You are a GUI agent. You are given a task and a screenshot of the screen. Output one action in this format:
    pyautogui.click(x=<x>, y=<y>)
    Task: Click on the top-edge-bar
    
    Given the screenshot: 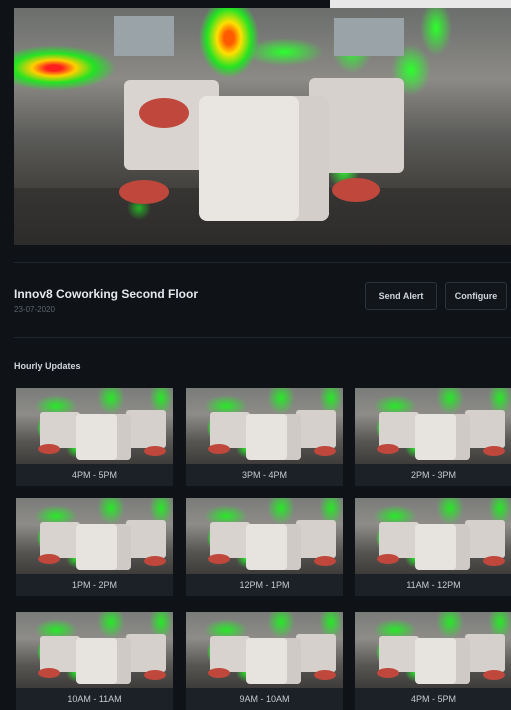 What is the action you would take?
    pyautogui.click(x=420, y=4)
    